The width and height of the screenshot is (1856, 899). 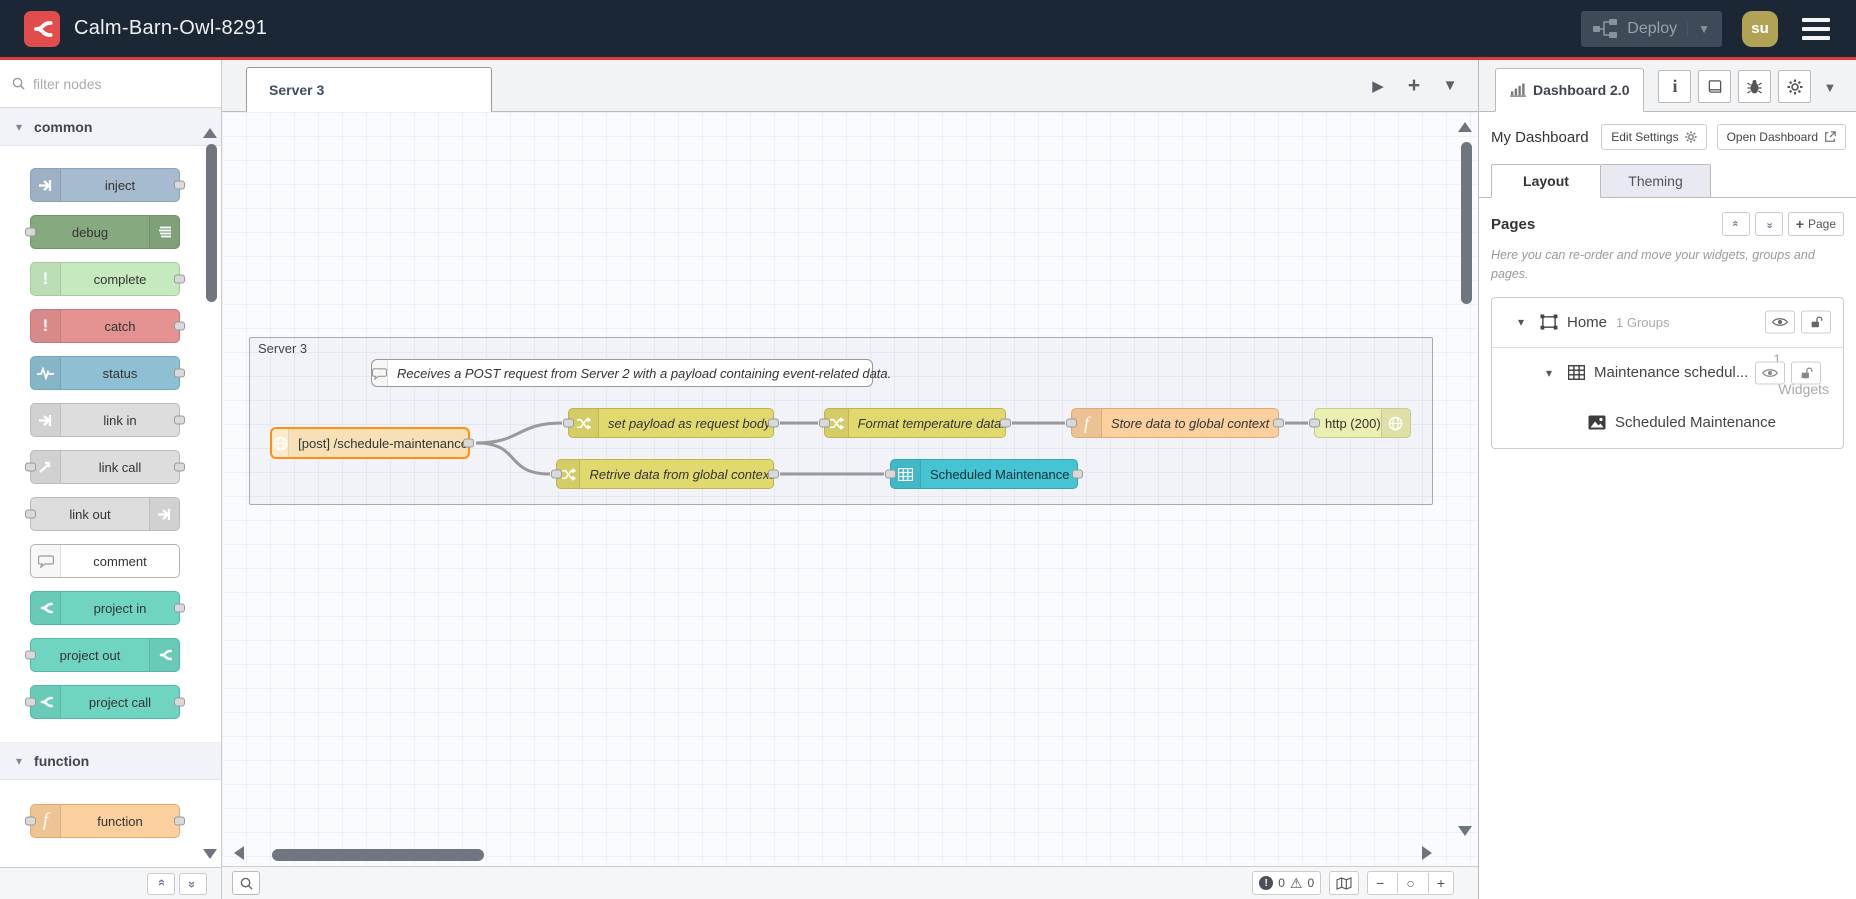 I want to click on map-icon, so click(x=1344, y=883).